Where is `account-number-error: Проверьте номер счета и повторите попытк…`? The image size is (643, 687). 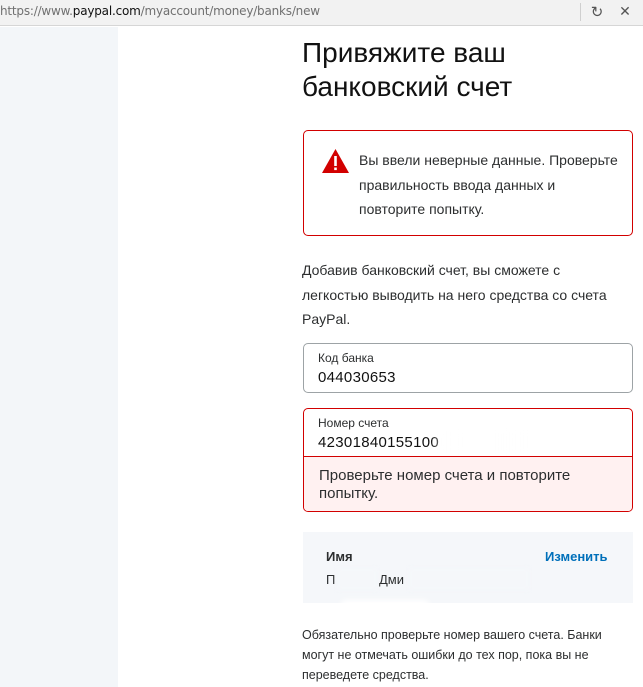 account-number-error: Проверьте номер счета и повторите попытк… is located at coordinates (468, 483).